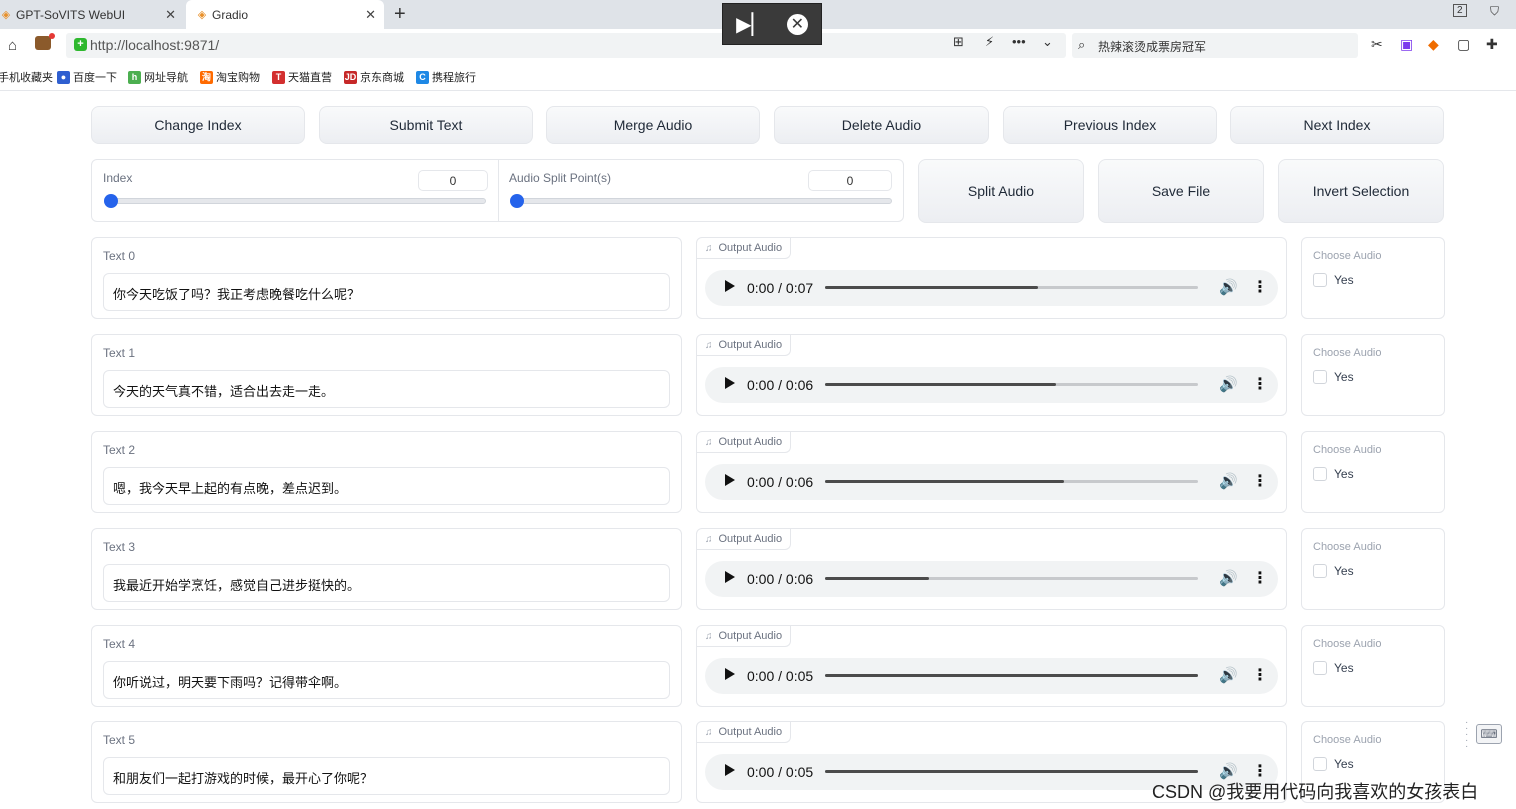 Image resolution: width=1516 pixels, height=809 pixels. I want to click on window-count-badge: 2, so click(1460, 10).